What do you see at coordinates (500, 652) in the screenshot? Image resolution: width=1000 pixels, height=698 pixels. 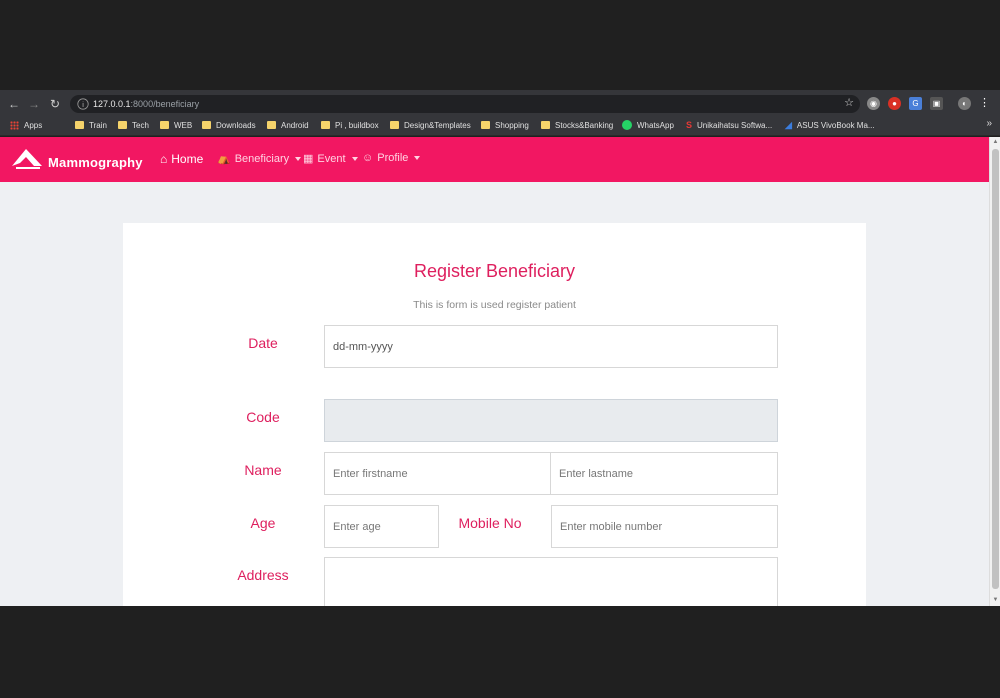 I see `letterbox-bottom` at bounding box center [500, 652].